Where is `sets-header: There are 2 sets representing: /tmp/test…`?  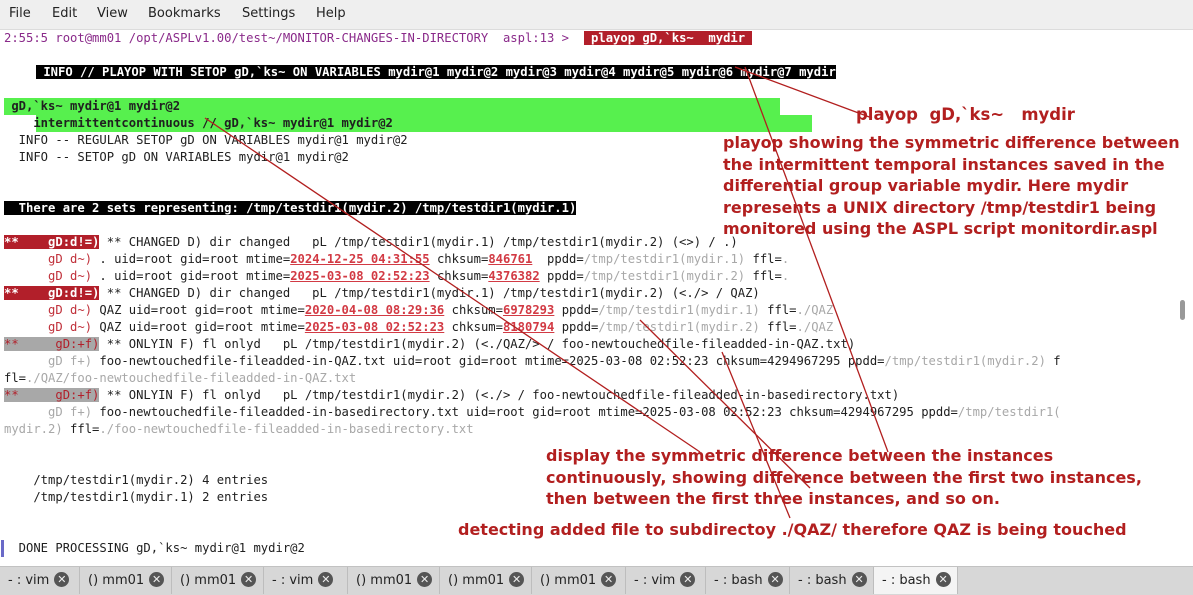 sets-header: There are 2 sets representing: /tmp/test… is located at coordinates (290, 208).